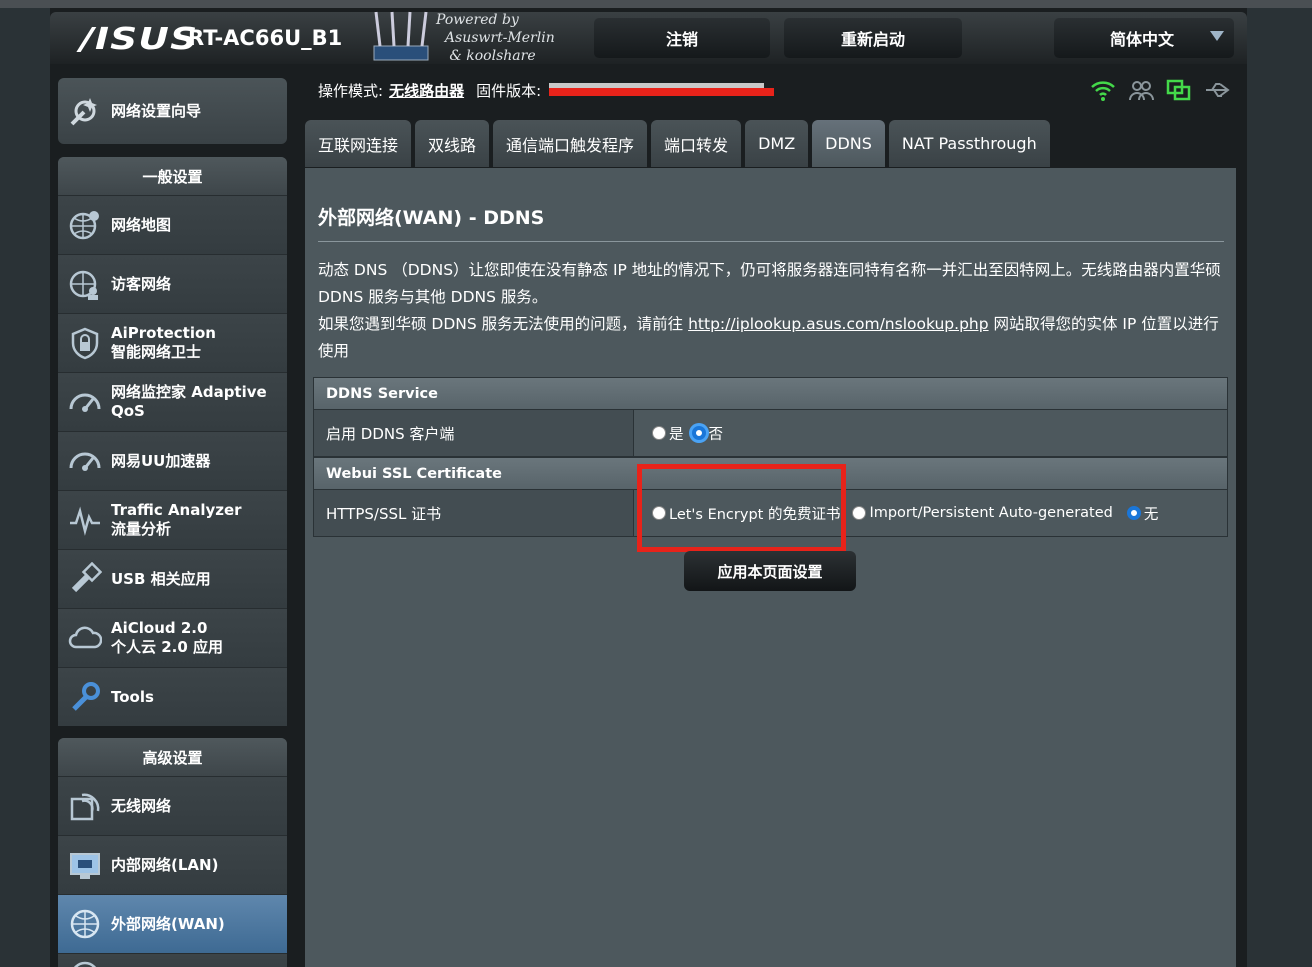 This screenshot has height=967, width=1312. I want to click on sidebar-item-label: 网易UU加速器, so click(161, 460).